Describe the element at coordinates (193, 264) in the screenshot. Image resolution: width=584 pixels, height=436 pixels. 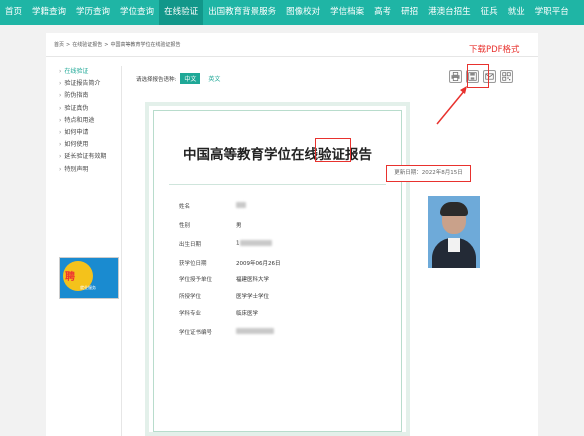
I see `field-label: 获学位日期` at that location.